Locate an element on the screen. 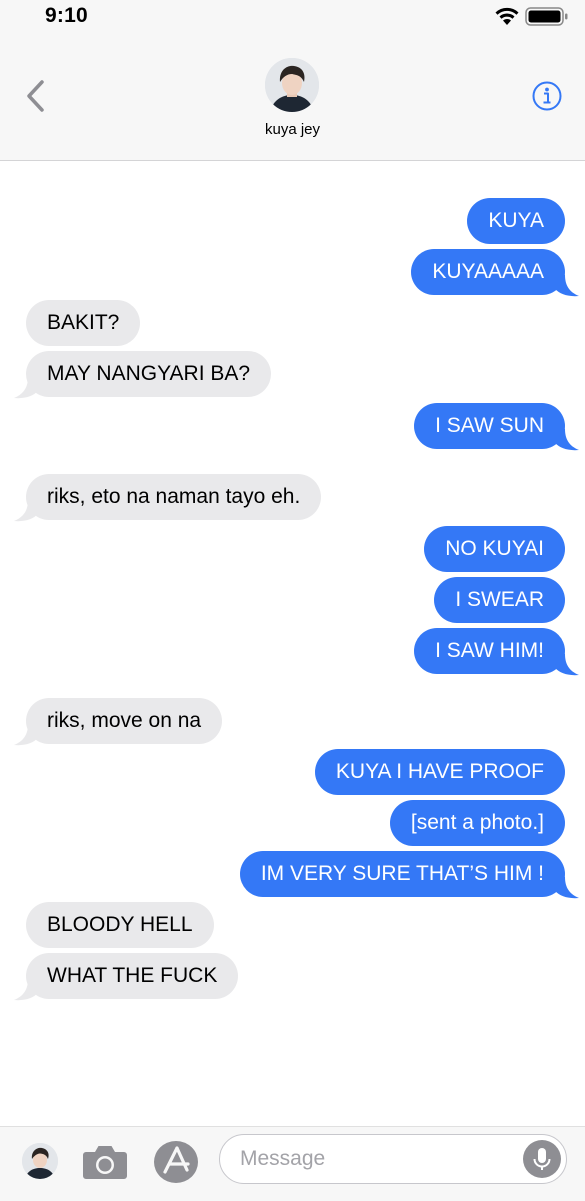 Image resolution: width=585 pixels, height=1201 pixels. sent-message: KUYA is located at coordinates (516, 221).